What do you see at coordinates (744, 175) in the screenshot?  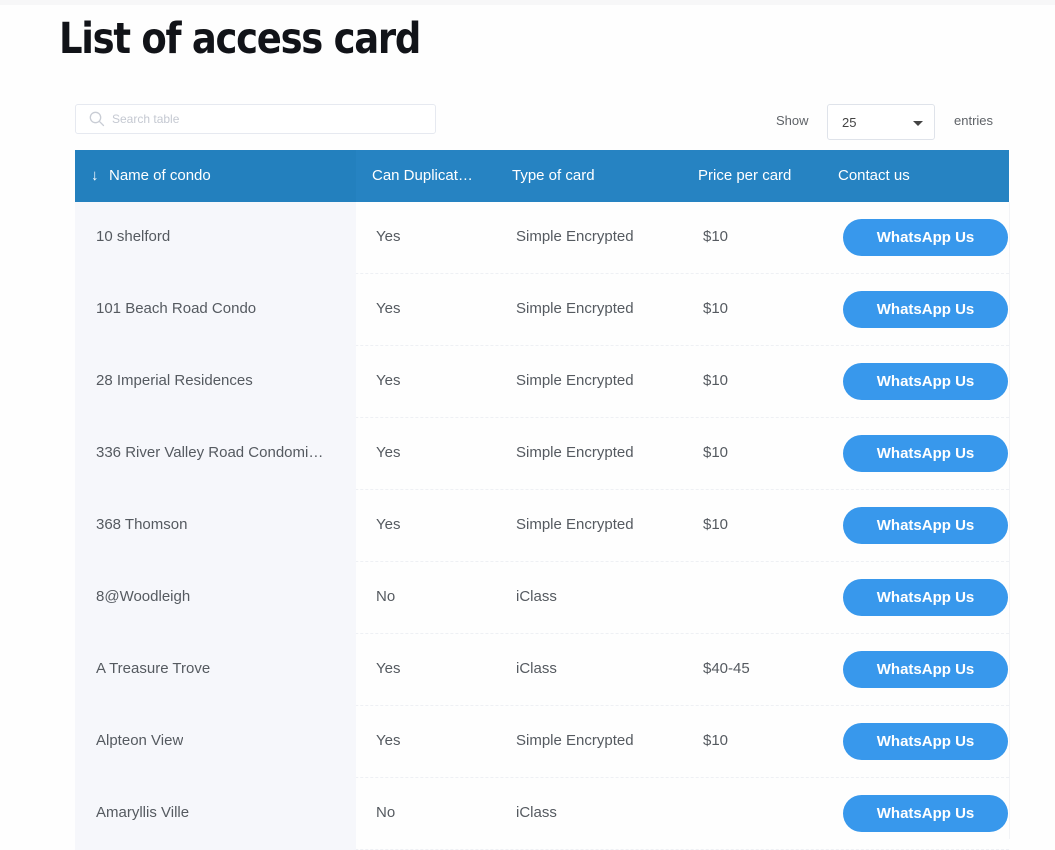 I see `column-header-price: Price per card` at bounding box center [744, 175].